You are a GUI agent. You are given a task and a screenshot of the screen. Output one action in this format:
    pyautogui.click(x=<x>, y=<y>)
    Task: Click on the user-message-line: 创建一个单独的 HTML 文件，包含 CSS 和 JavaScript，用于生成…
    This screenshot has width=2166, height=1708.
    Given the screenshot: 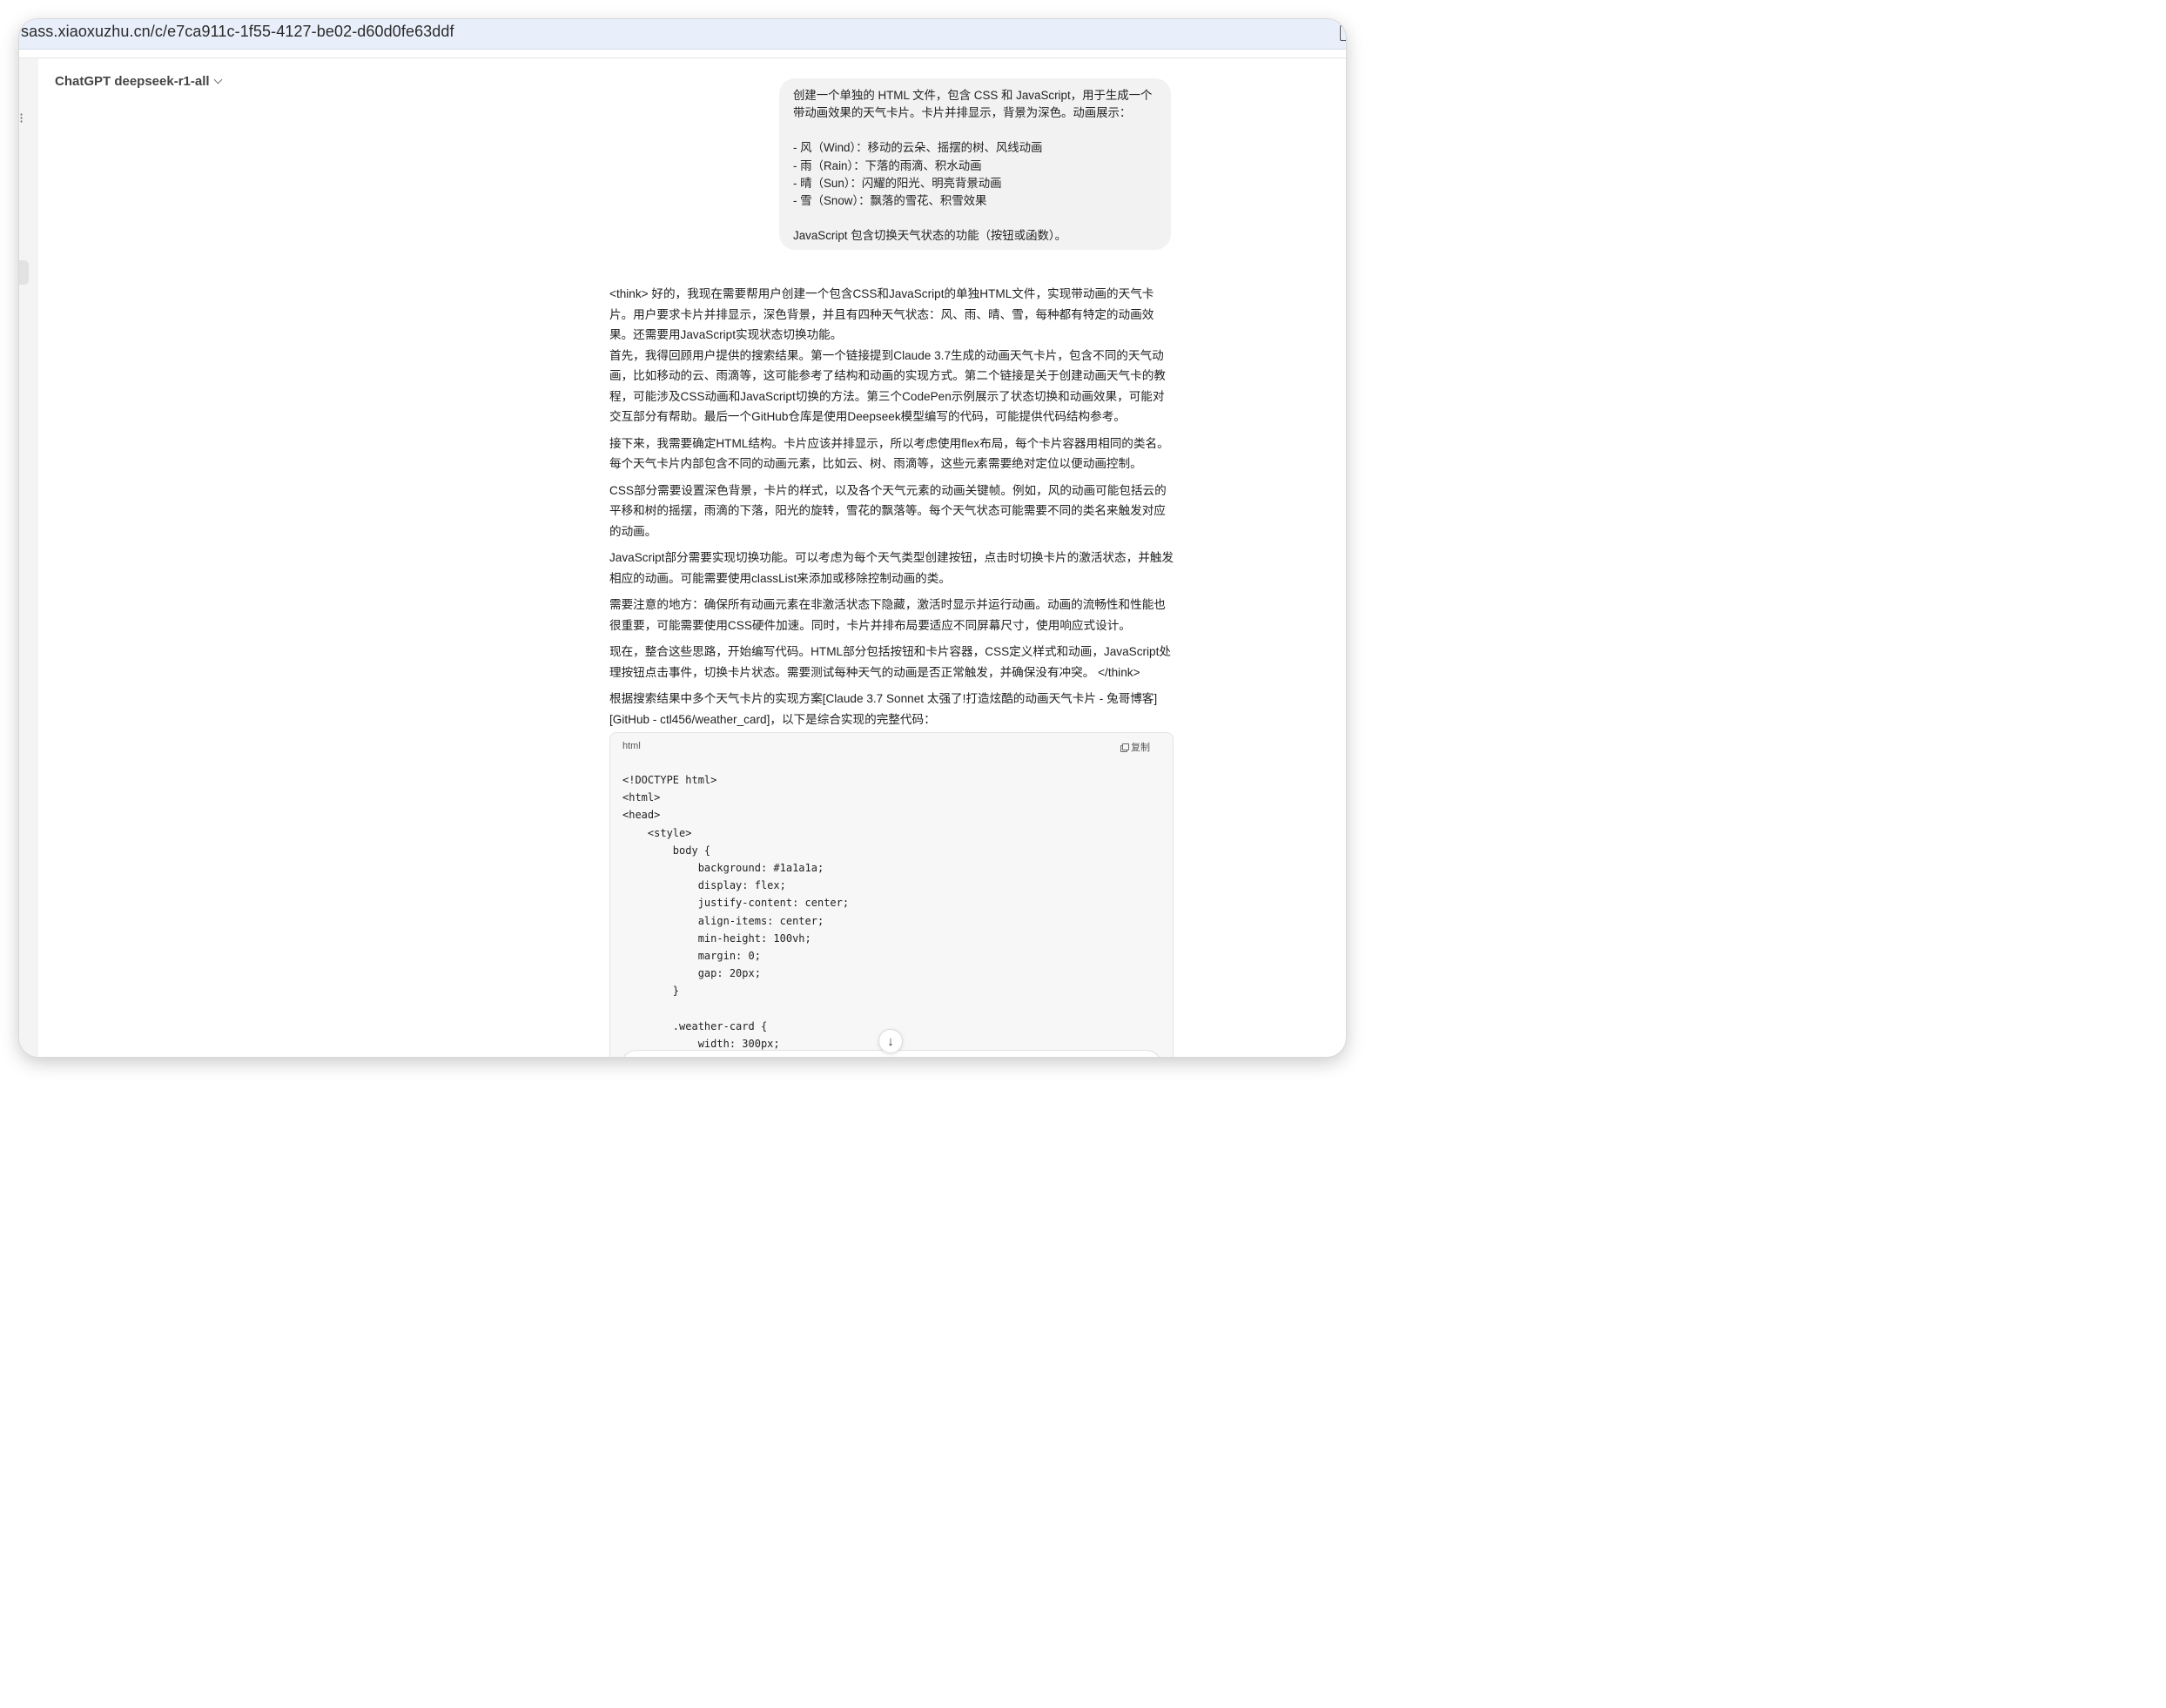 What is the action you would take?
    pyautogui.click(x=973, y=95)
    